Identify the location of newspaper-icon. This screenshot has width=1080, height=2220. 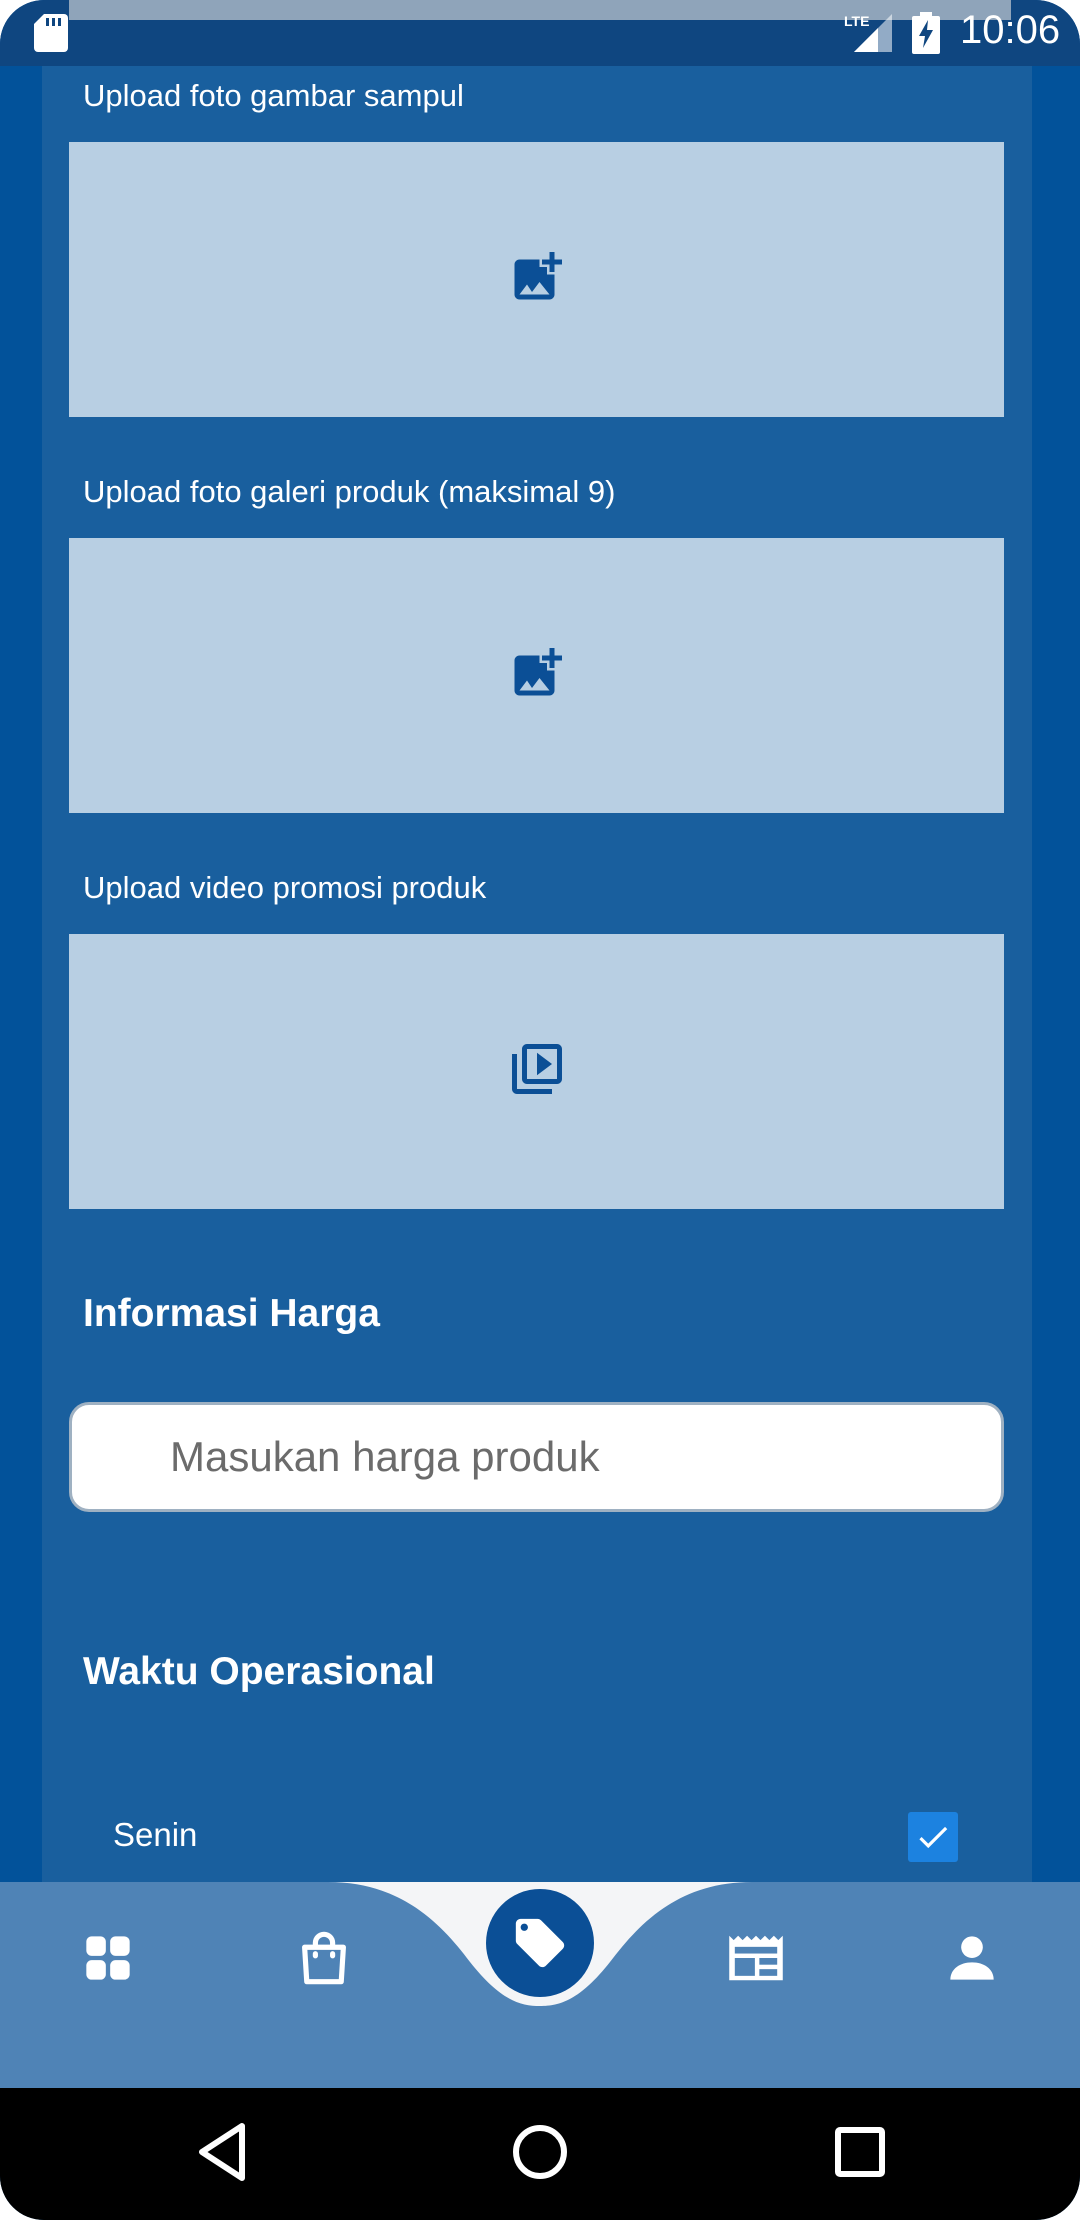
(756, 1958).